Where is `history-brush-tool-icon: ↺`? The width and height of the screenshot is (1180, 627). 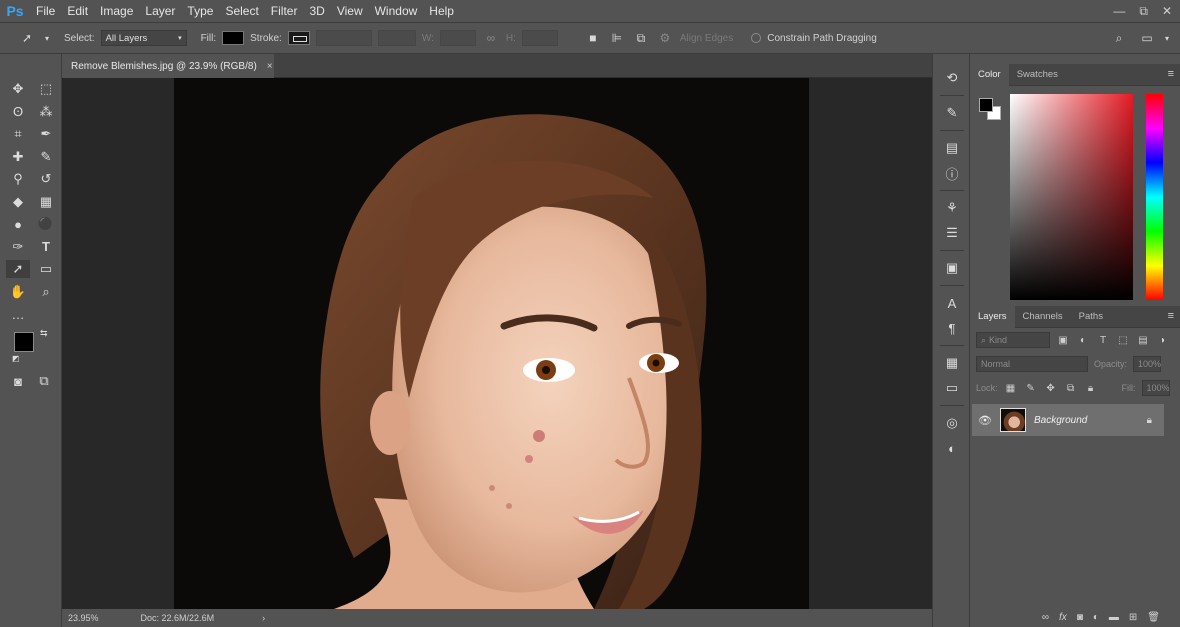 history-brush-tool-icon: ↺ is located at coordinates (46, 179).